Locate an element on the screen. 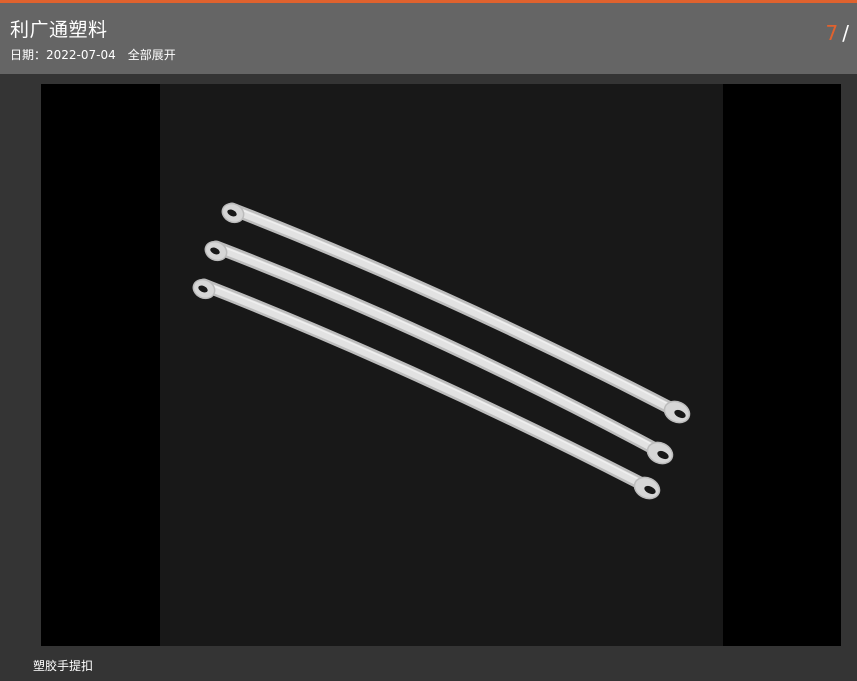  date-label: 日期： is located at coordinates (28, 55).